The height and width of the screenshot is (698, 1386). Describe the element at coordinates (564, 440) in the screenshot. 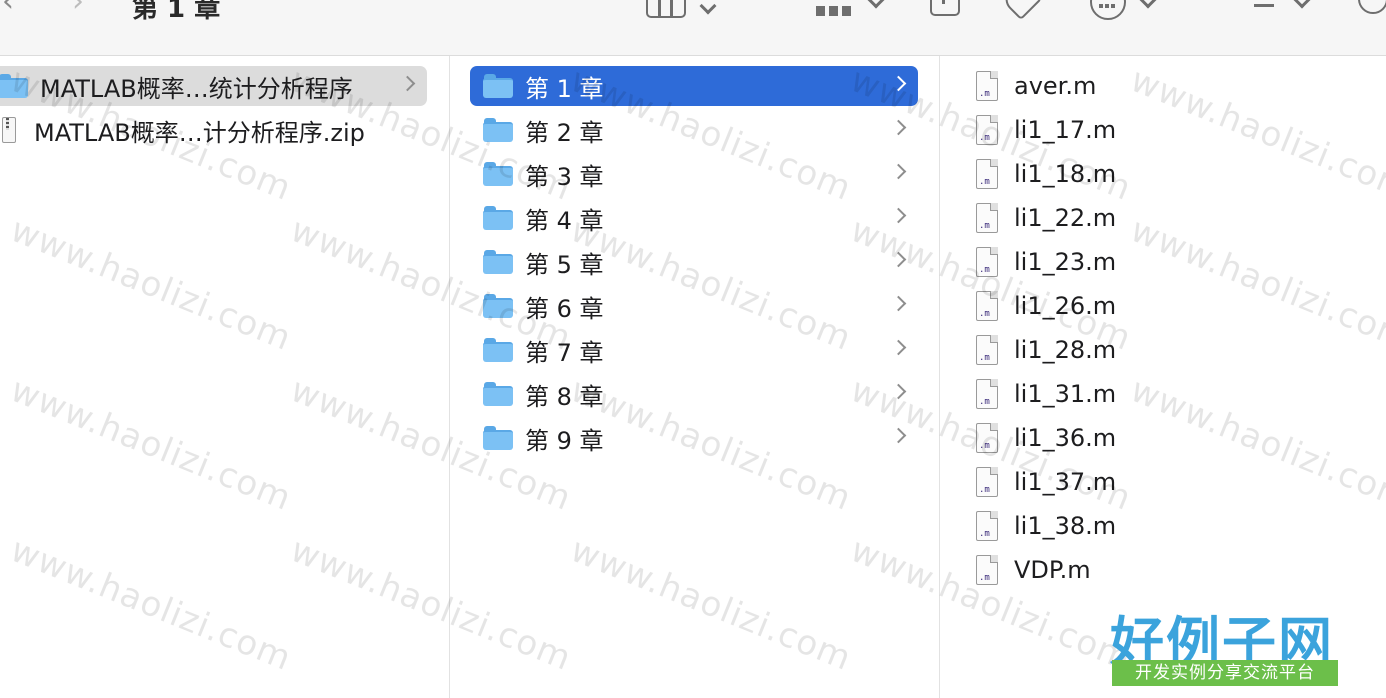

I see `folder-name: 第 9 章` at that location.